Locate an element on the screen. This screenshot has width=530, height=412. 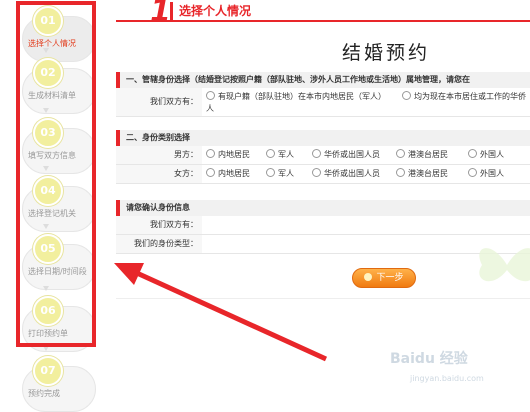
male-row: 男方： 内地居民 军人 华侨或出国人员 港澳台居民 外国人 is located at coordinates (323, 155).